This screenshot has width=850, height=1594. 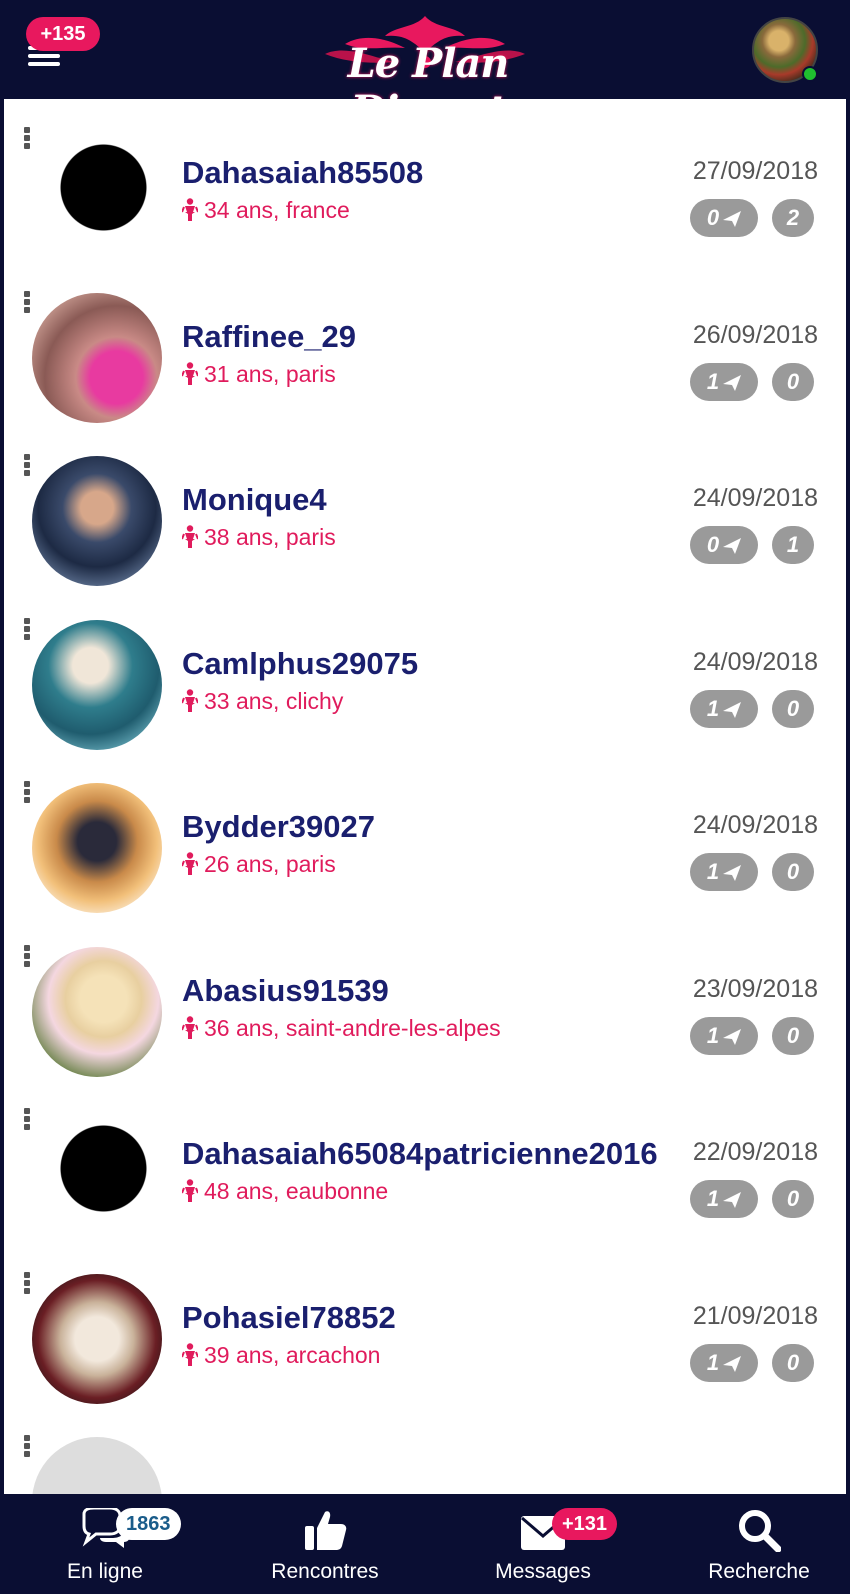 I want to click on age-location: 33 ans, clichy, so click(x=274, y=700).